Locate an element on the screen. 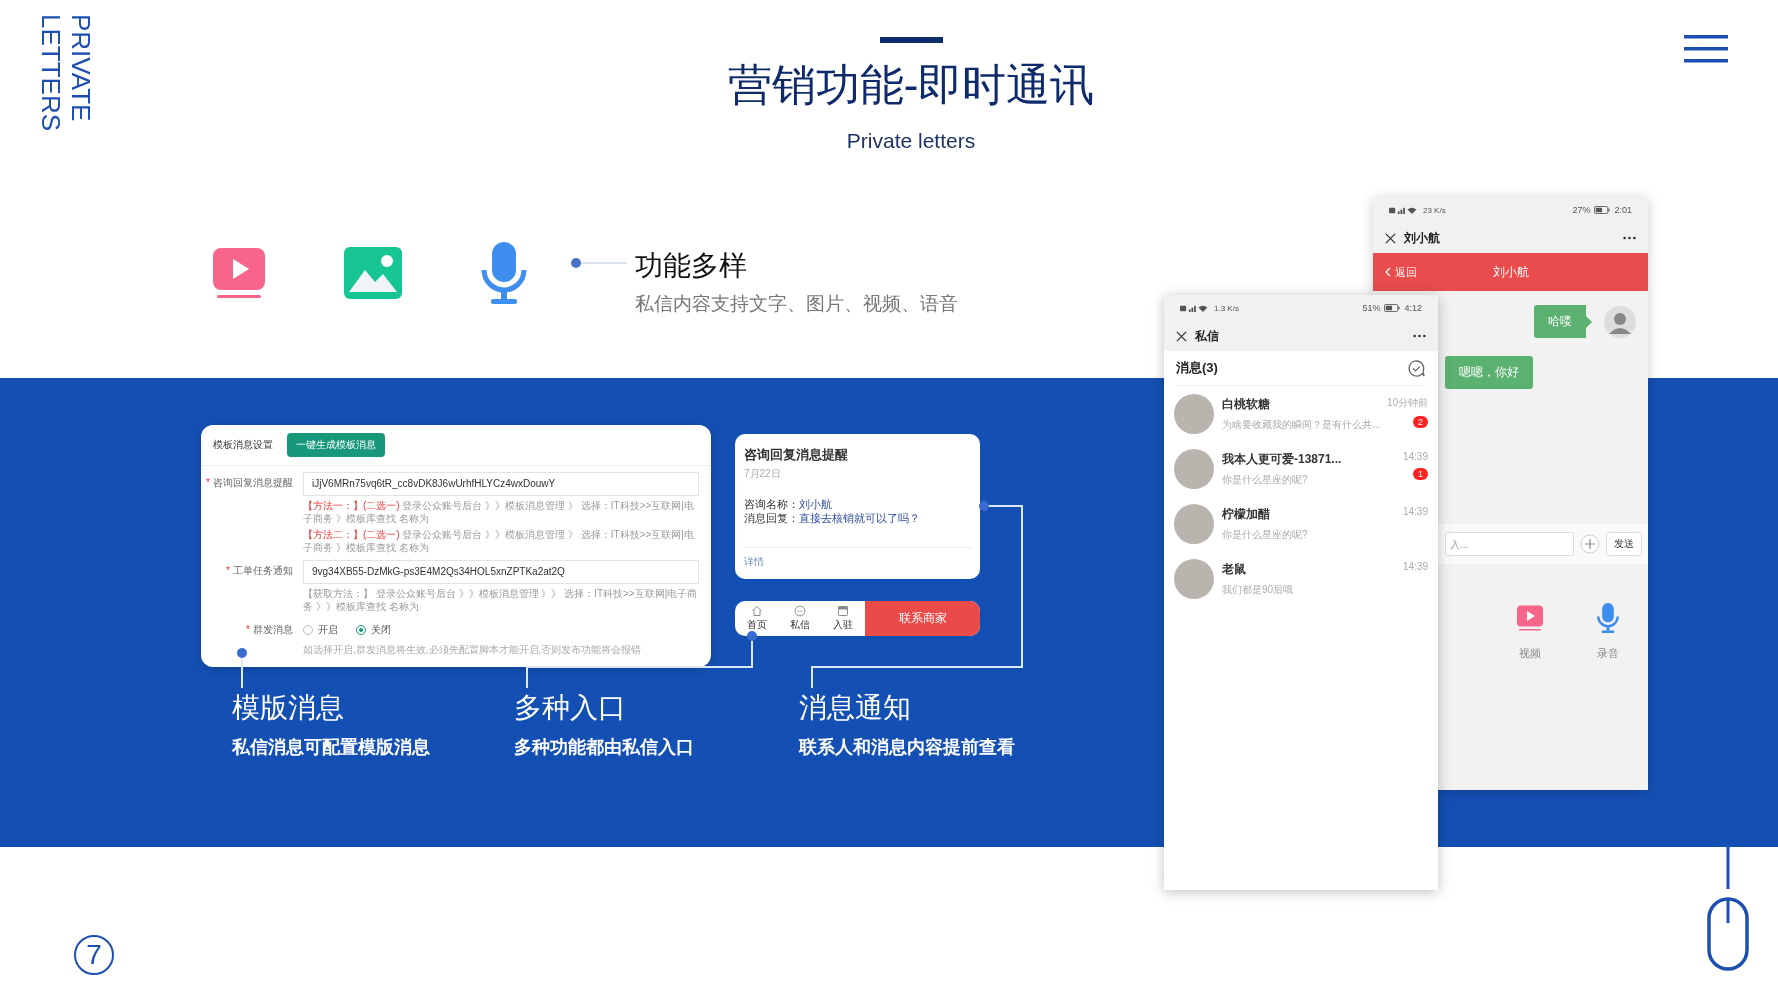  contact-name: 老鼠 is located at coordinates (1234, 569).